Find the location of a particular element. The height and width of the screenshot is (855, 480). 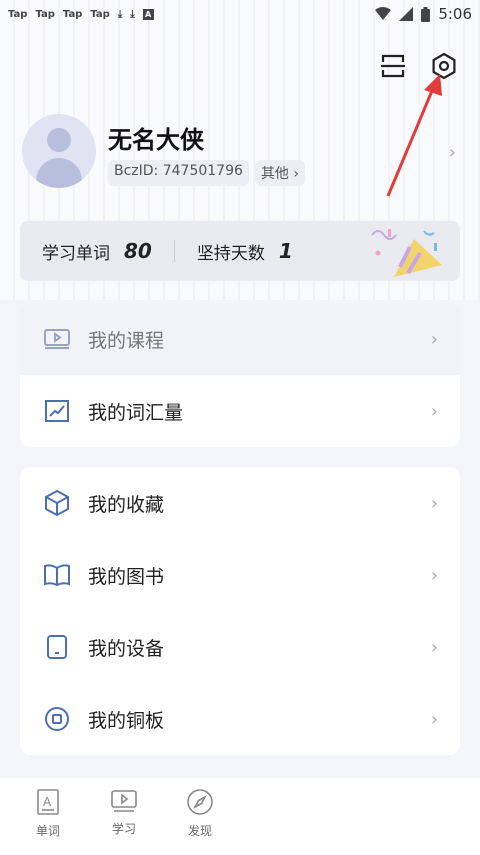

profile-header: 无名大侠 BczID: 747501796 其他 › › is located at coordinates (242, 154).